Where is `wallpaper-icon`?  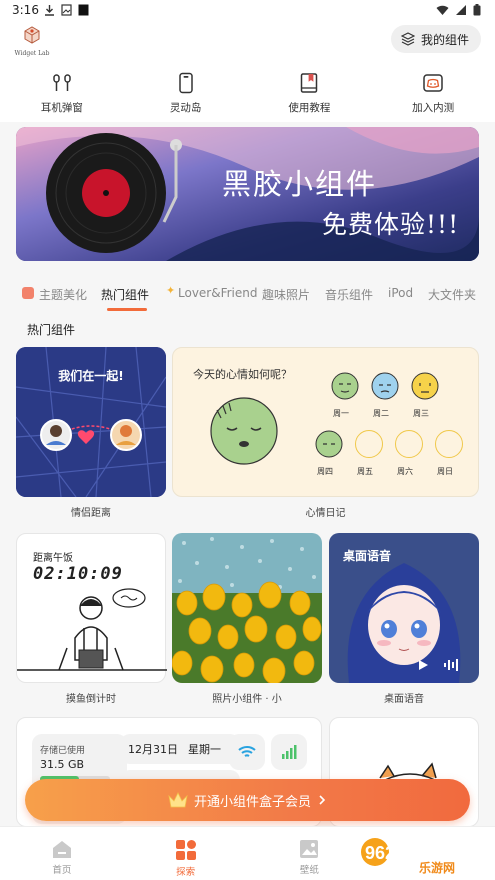 wallpaper-icon is located at coordinates (309, 849).